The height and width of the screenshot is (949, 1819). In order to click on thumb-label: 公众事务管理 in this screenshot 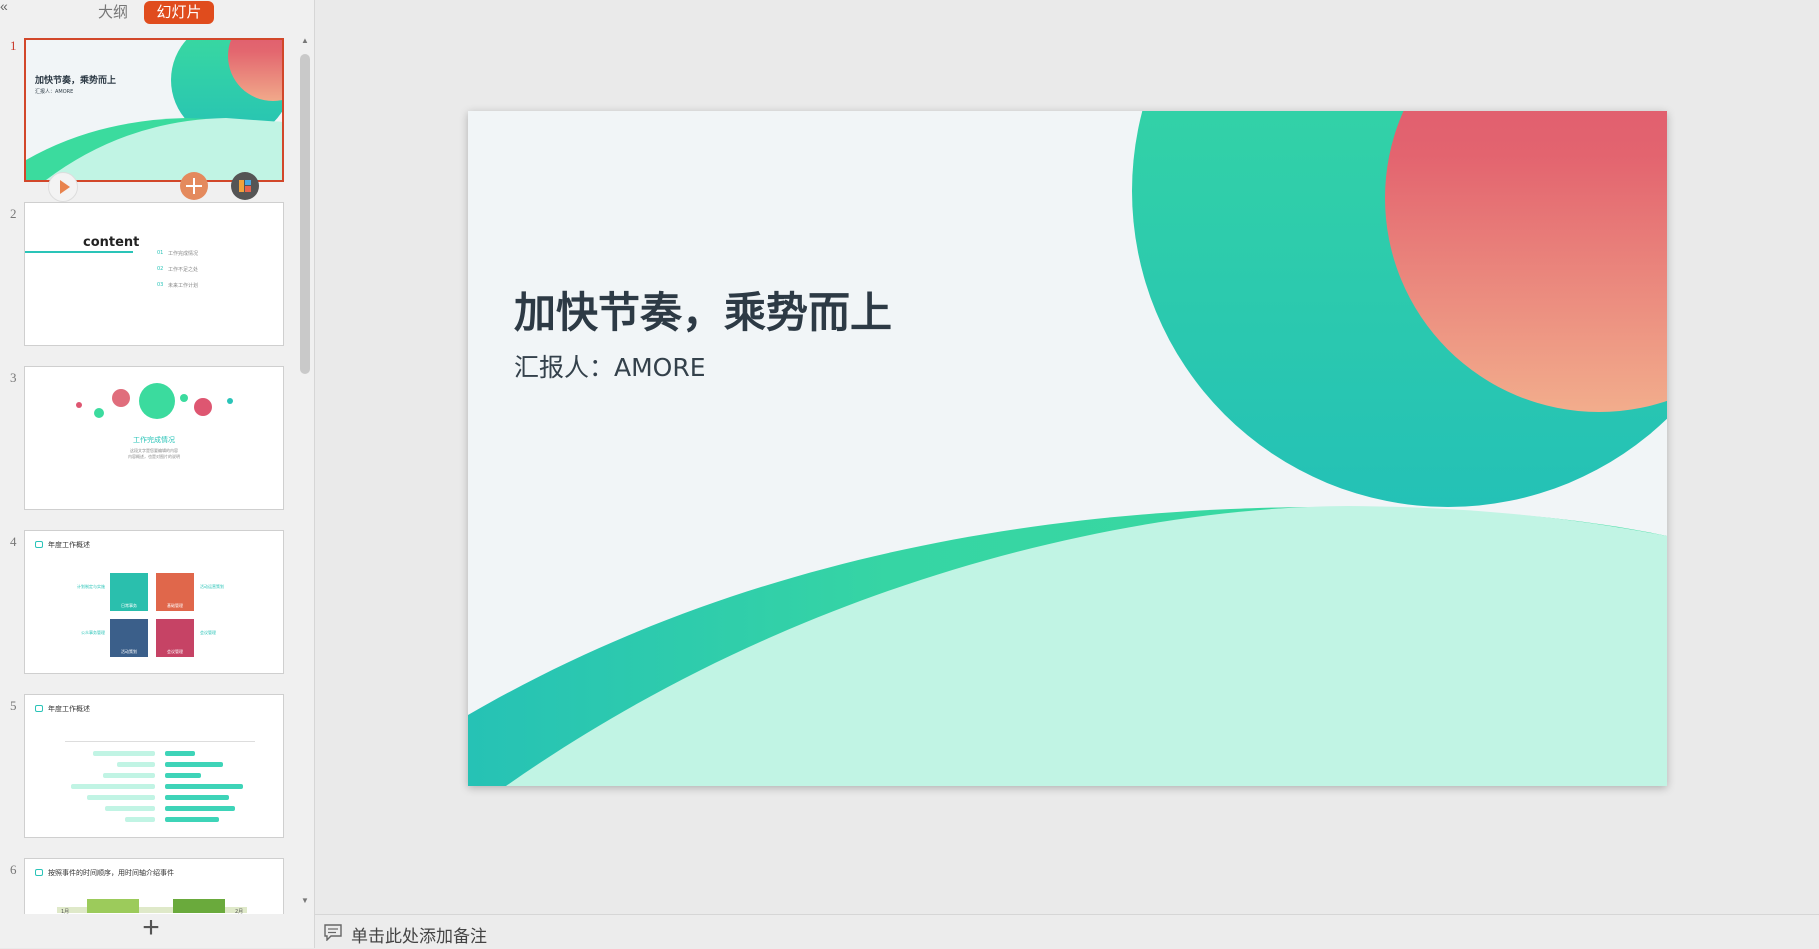, I will do `click(93, 632)`.